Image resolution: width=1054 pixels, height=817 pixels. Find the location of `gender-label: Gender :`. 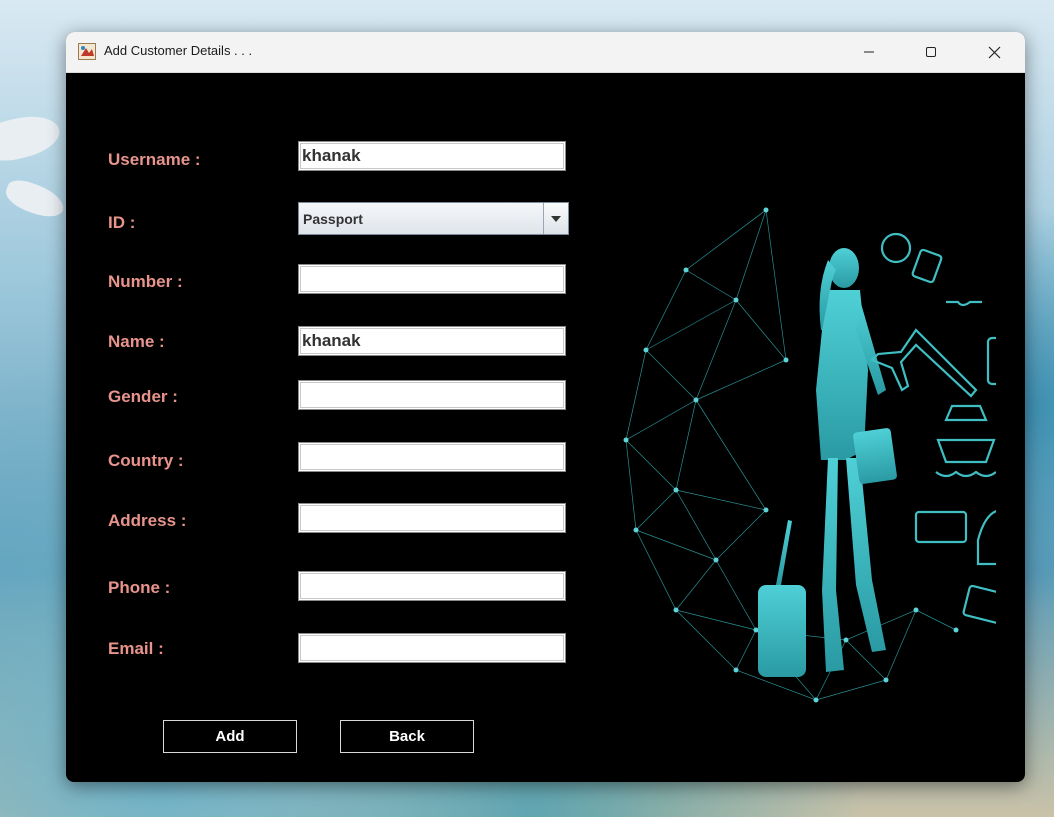

gender-label: Gender : is located at coordinates (143, 396).